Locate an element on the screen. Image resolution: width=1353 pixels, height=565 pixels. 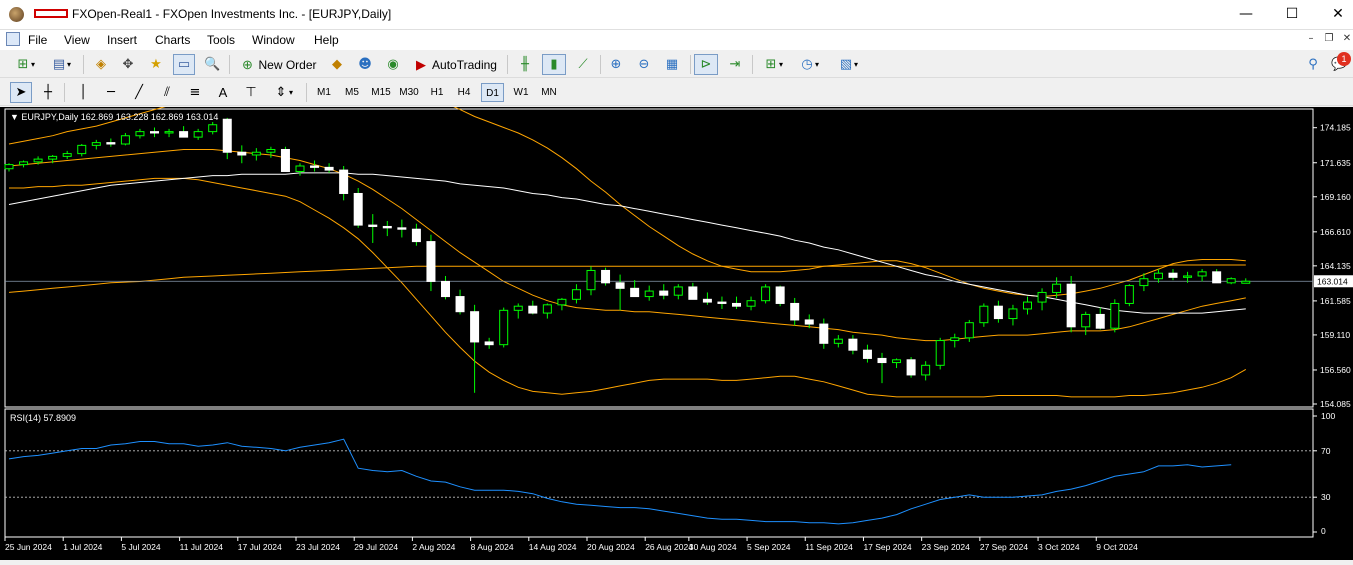
indicators-button: ⊞ ▾ is located at coordinates (773, 64).